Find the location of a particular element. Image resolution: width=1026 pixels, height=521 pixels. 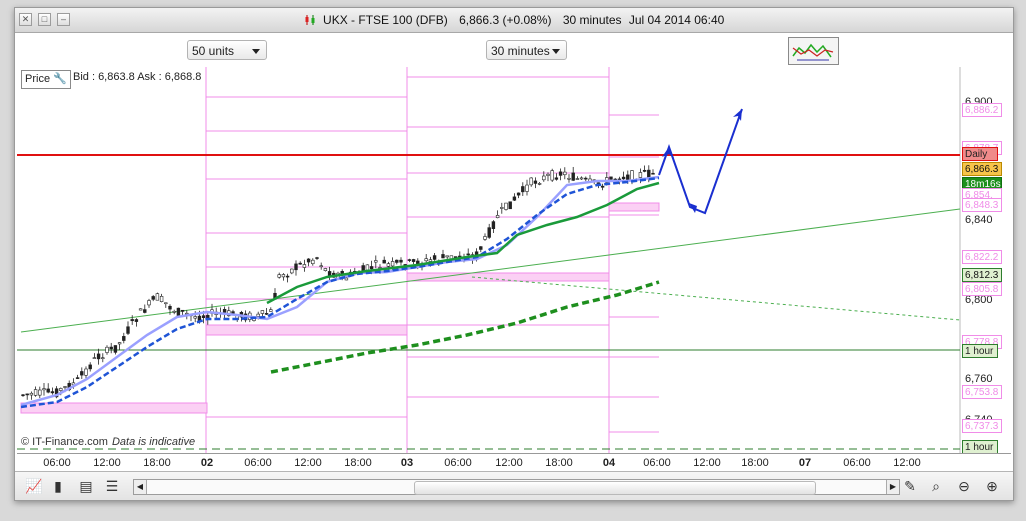

zoom-out-icon: ⊖ is located at coordinates (964, 486).